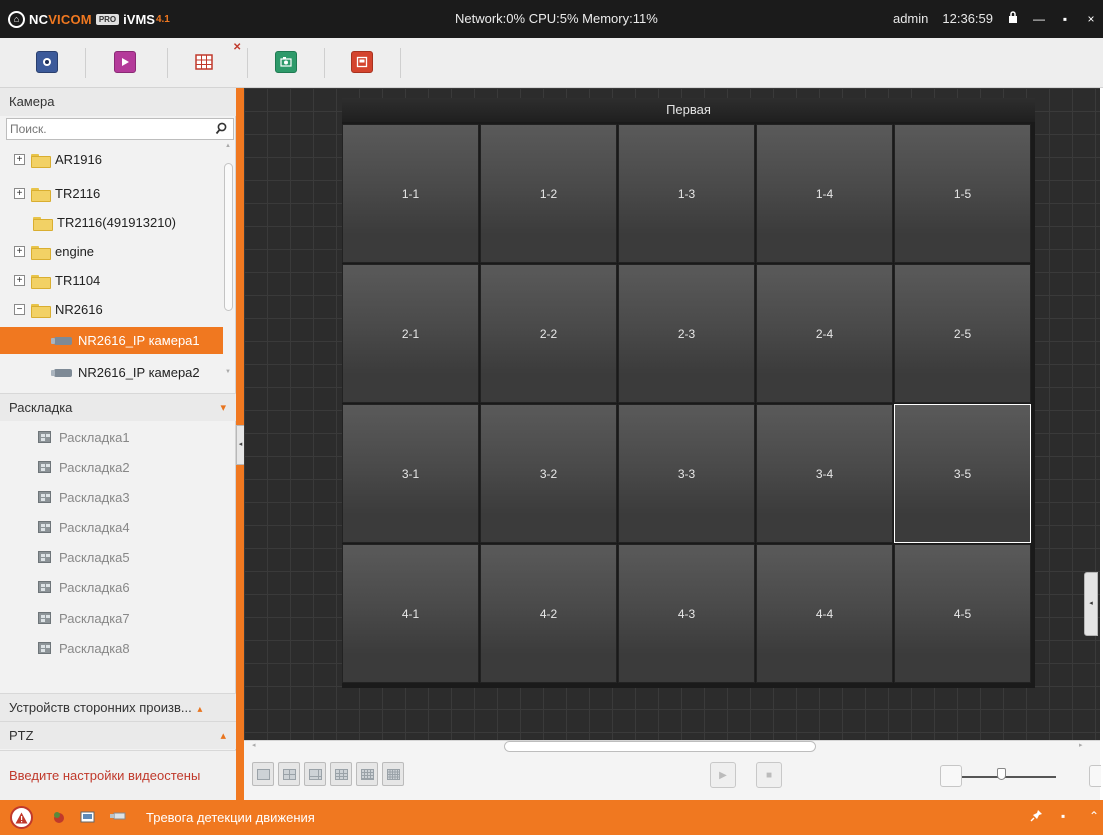 The width and height of the screenshot is (1103, 835). I want to click on tree-scrollbar: ▲ ▼, so click(228, 259).